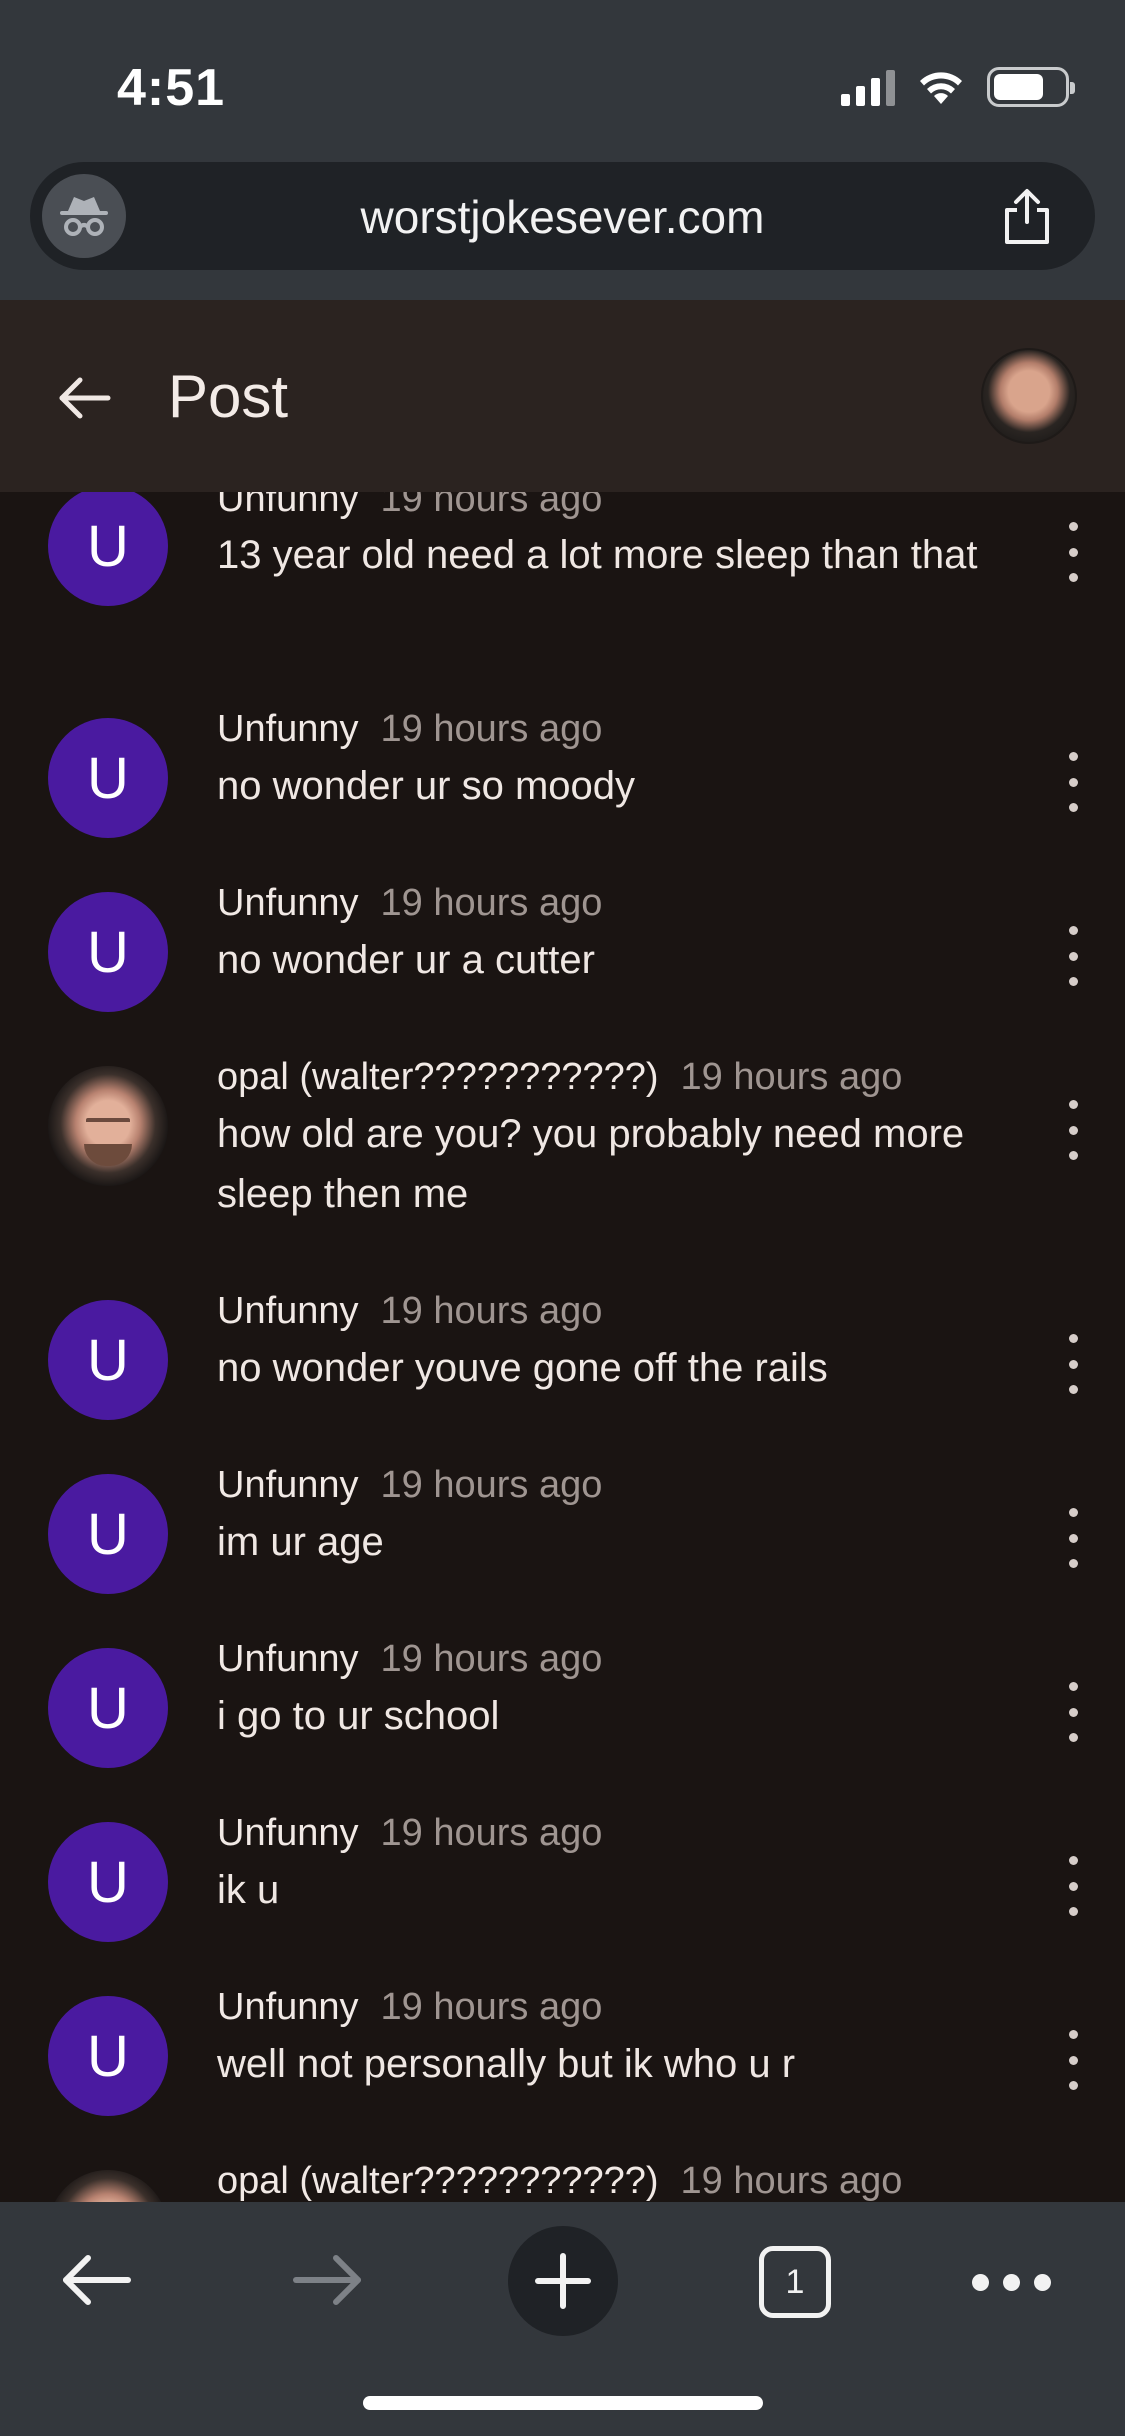 This screenshot has width=1125, height=2436. I want to click on browser-top-chrome: 4:51 worstjokesever.com, so click(562, 150).